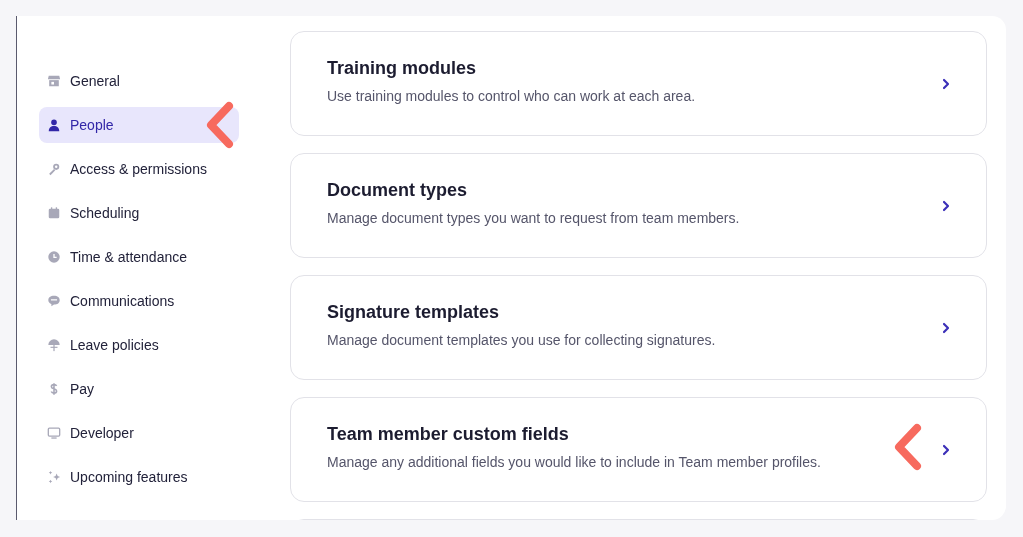 This screenshot has height=537, width=1023. I want to click on card-description: Manage document types you want to request from team members., so click(534, 217).